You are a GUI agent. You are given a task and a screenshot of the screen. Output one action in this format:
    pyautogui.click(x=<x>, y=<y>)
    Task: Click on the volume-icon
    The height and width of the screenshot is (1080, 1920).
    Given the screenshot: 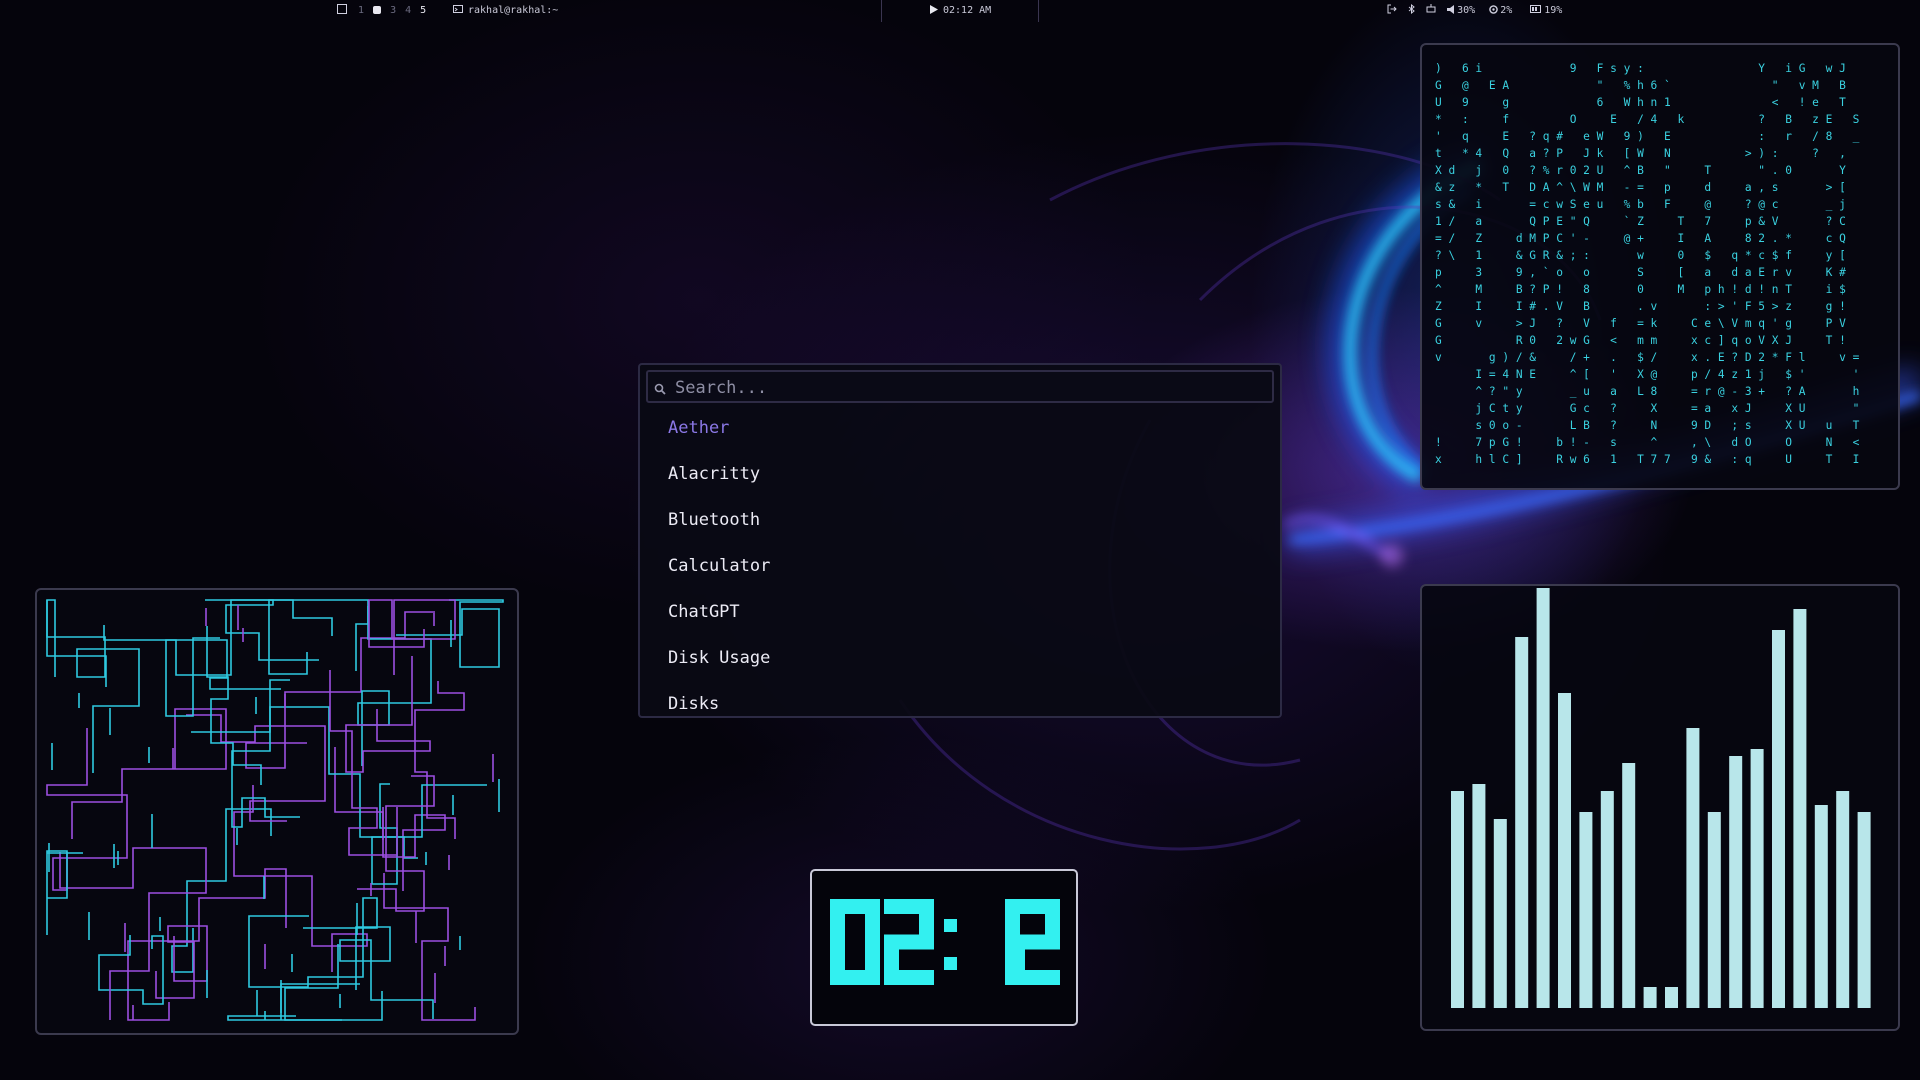 What is the action you would take?
    pyautogui.click(x=1451, y=11)
    